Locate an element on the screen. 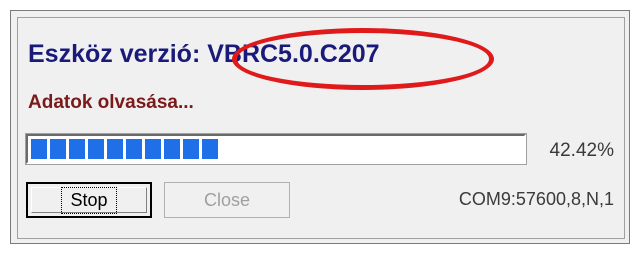 The height and width of the screenshot is (259, 634). progress-fill is located at coordinates (124, 149).